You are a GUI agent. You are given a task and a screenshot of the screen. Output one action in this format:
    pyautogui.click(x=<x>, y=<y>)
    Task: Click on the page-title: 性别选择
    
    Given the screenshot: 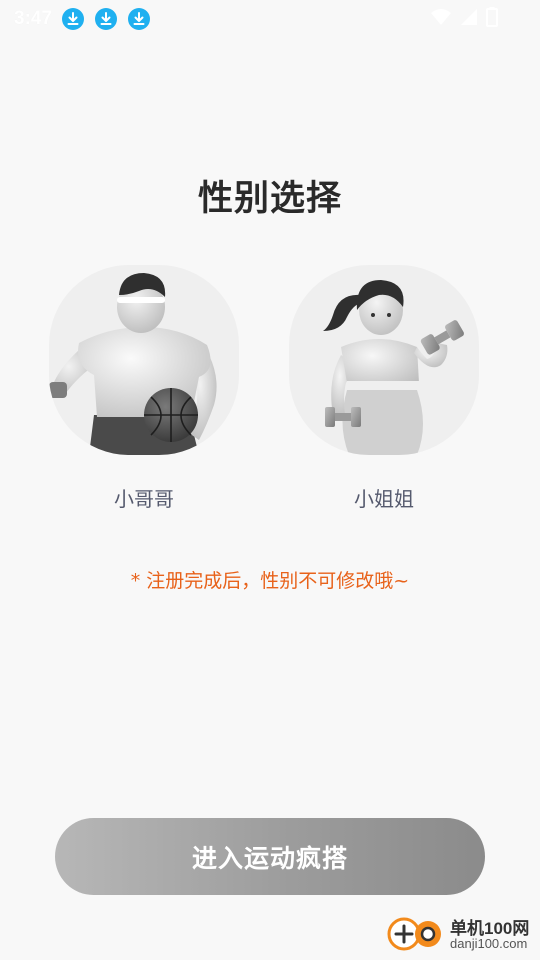 What is the action you would take?
    pyautogui.click(x=269, y=199)
    